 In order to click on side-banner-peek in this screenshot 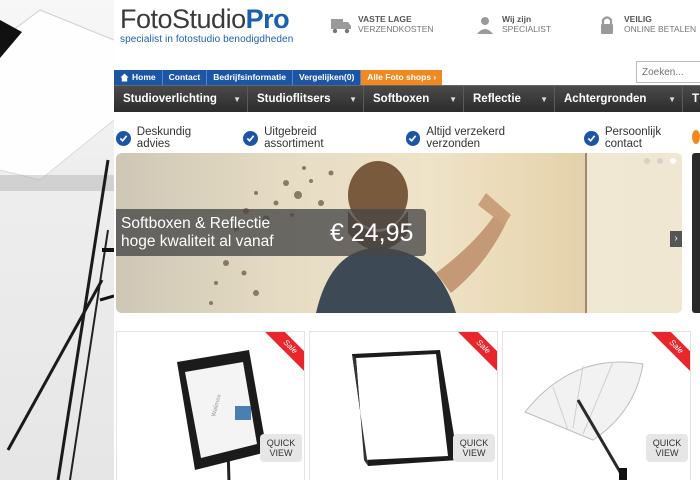, I will do `click(696, 233)`.